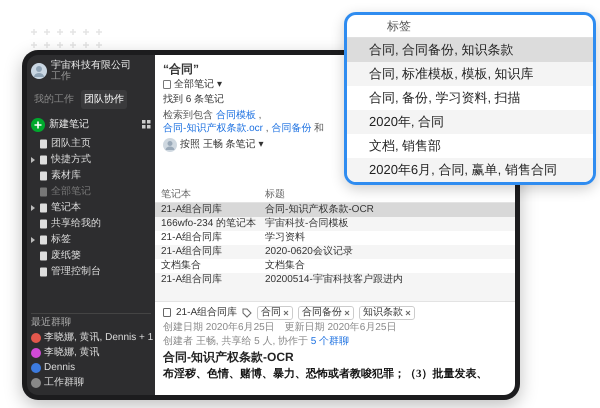 The width and height of the screenshot is (600, 408). I want to click on tag-chip: 合同, so click(275, 313).